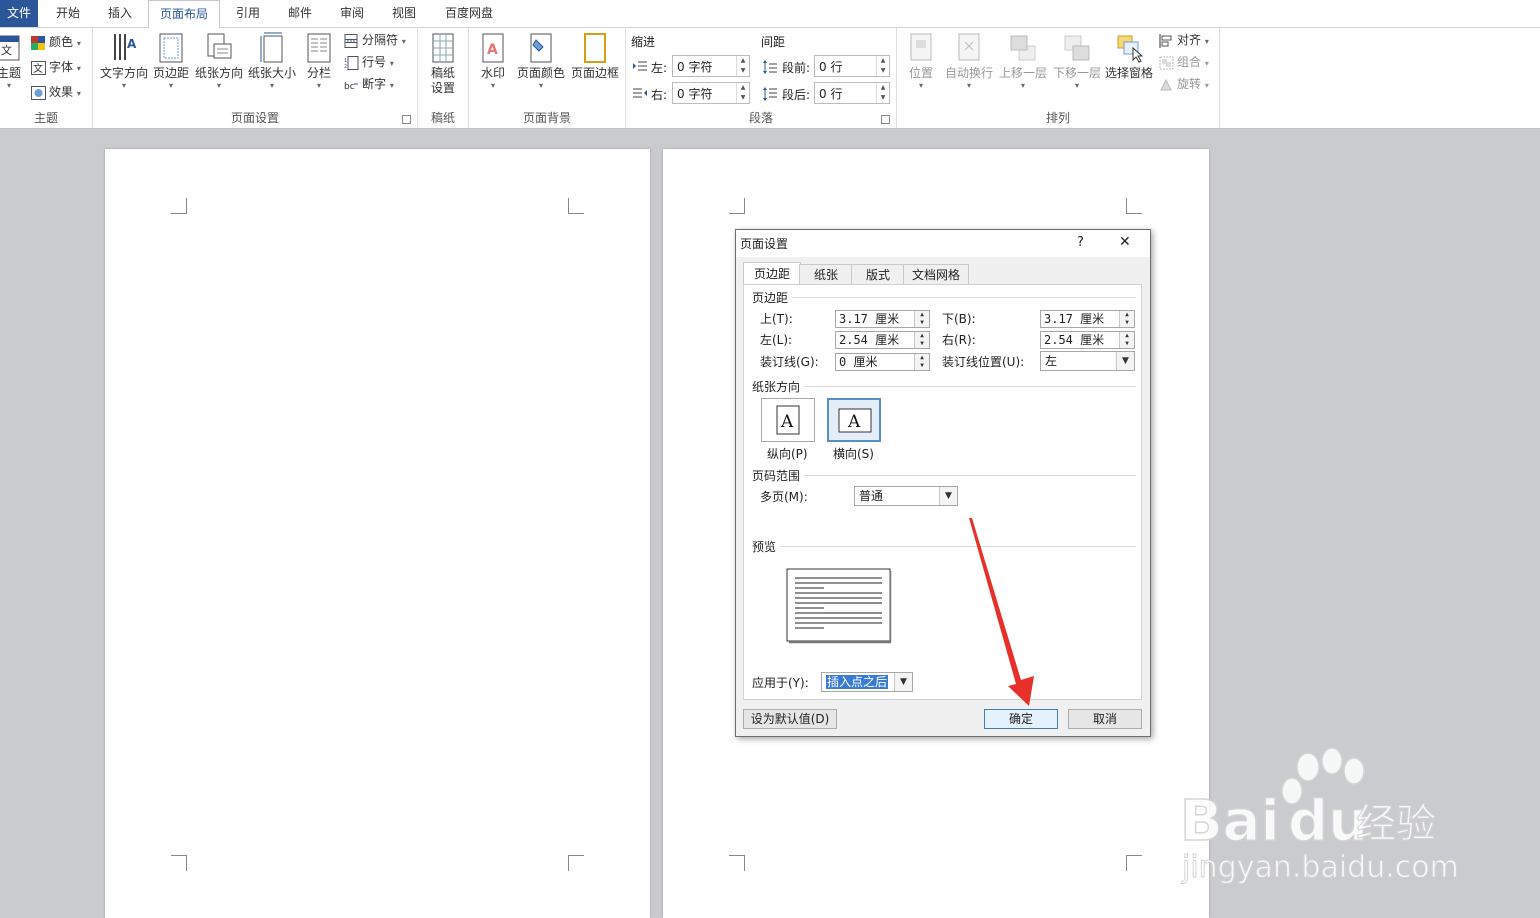 Image resolution: width=1540 pixels, height=918 pixels. What do you see at coordinates (300, 13) in the screenshot?
I see `tab-mailings: 邮件` at bounding box center [300, 13].